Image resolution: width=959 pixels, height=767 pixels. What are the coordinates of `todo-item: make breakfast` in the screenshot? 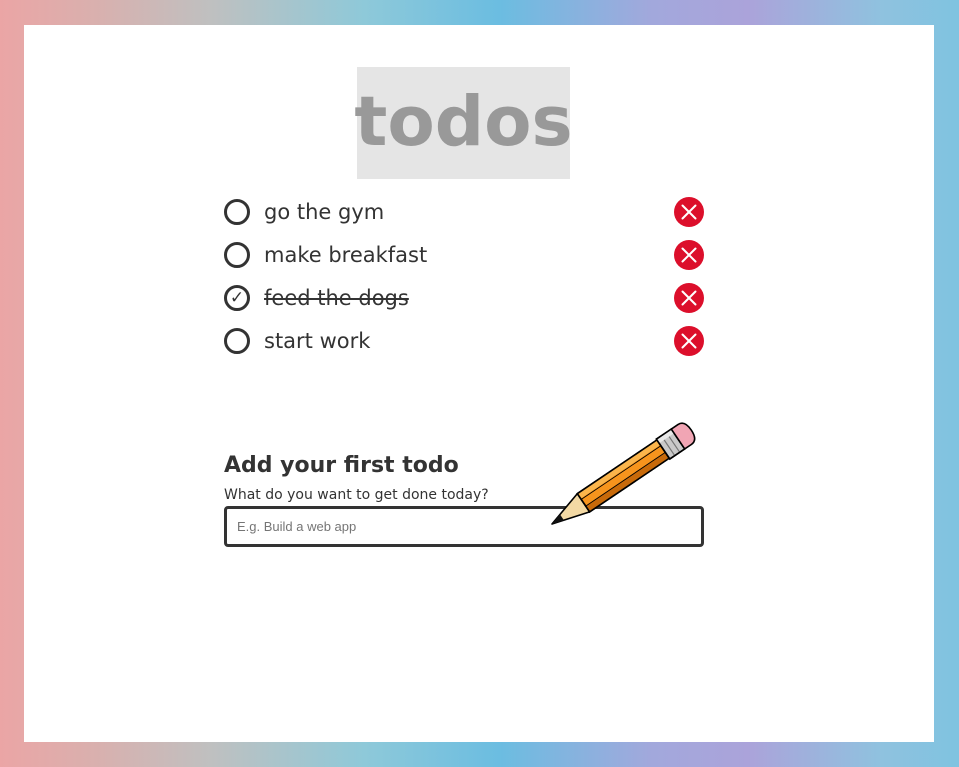 It's located at (465, 261).